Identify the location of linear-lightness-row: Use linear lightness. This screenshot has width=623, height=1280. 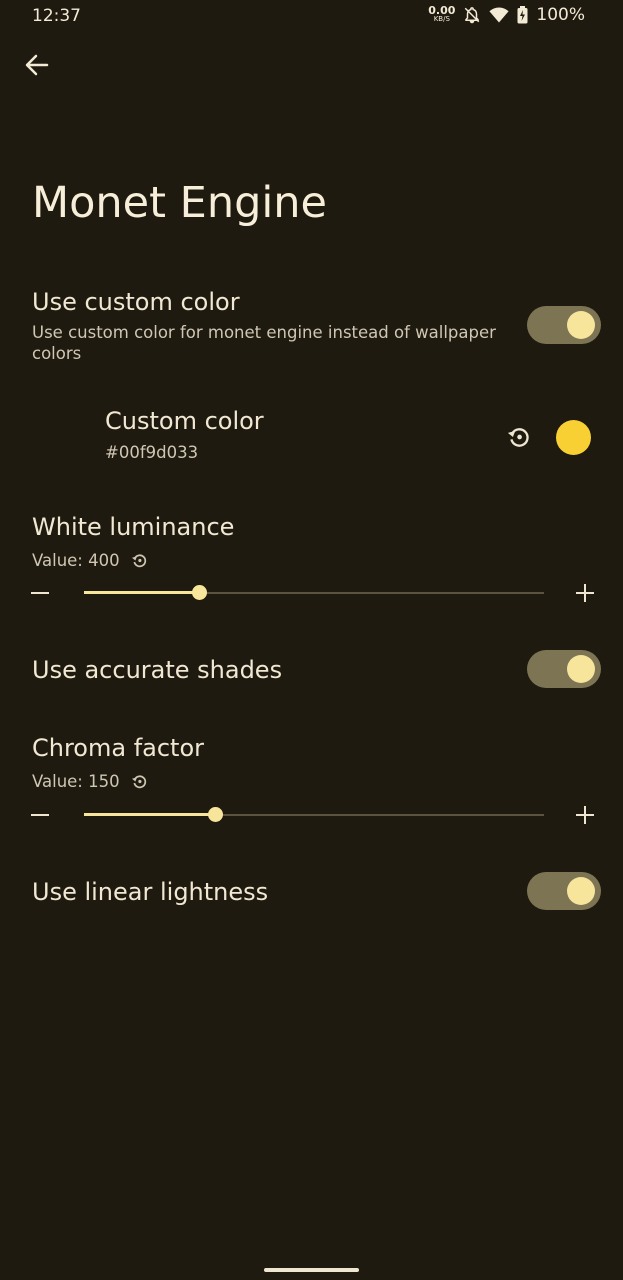
(311, 892).